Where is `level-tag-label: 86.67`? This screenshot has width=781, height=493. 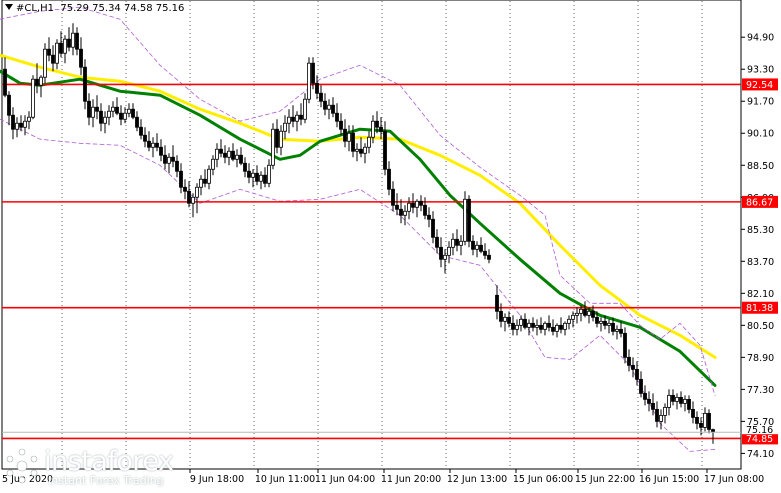 level-tag-label: 86.67 is located at coordinates (759, 202).